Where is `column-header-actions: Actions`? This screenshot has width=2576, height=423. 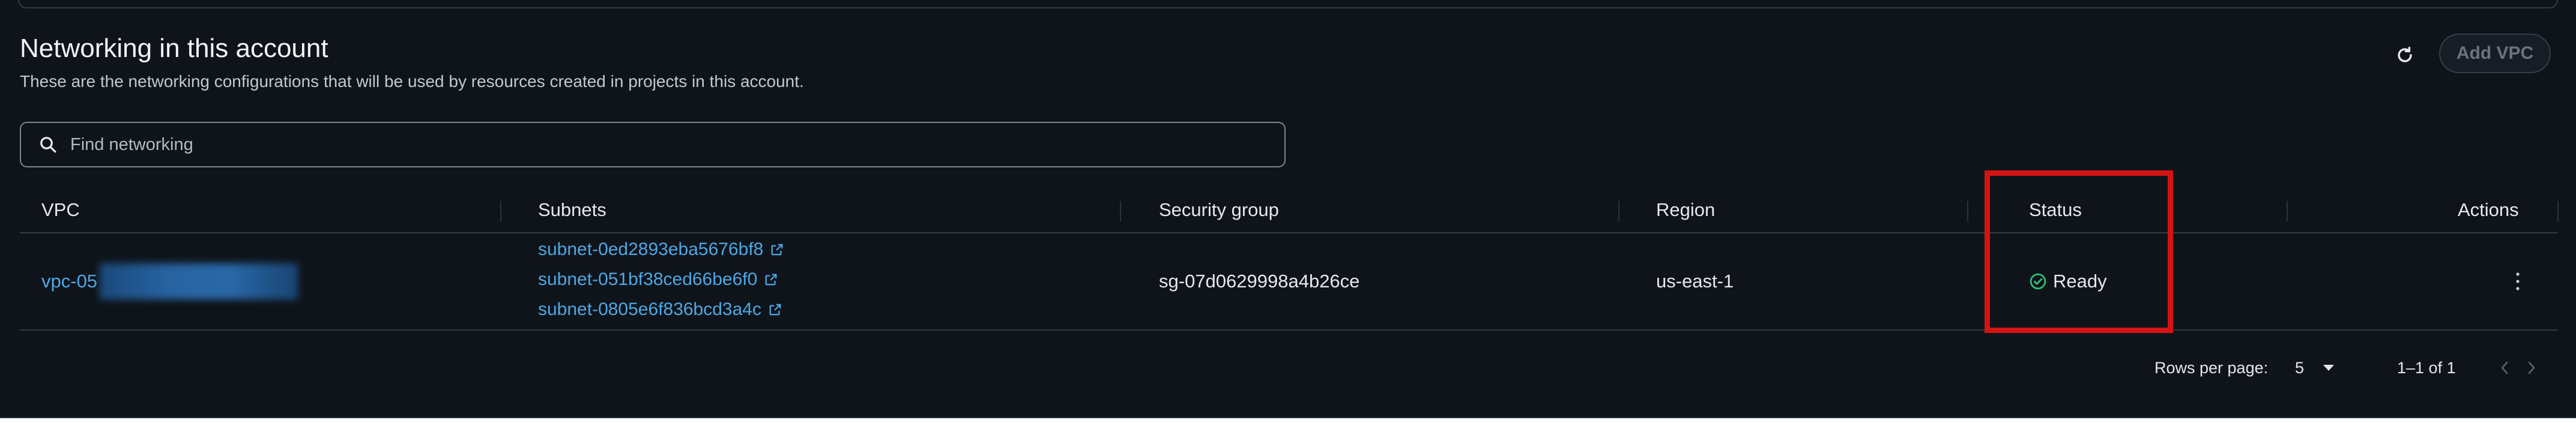 column-header-actions: Actions is located at coordinates (2488, 209).